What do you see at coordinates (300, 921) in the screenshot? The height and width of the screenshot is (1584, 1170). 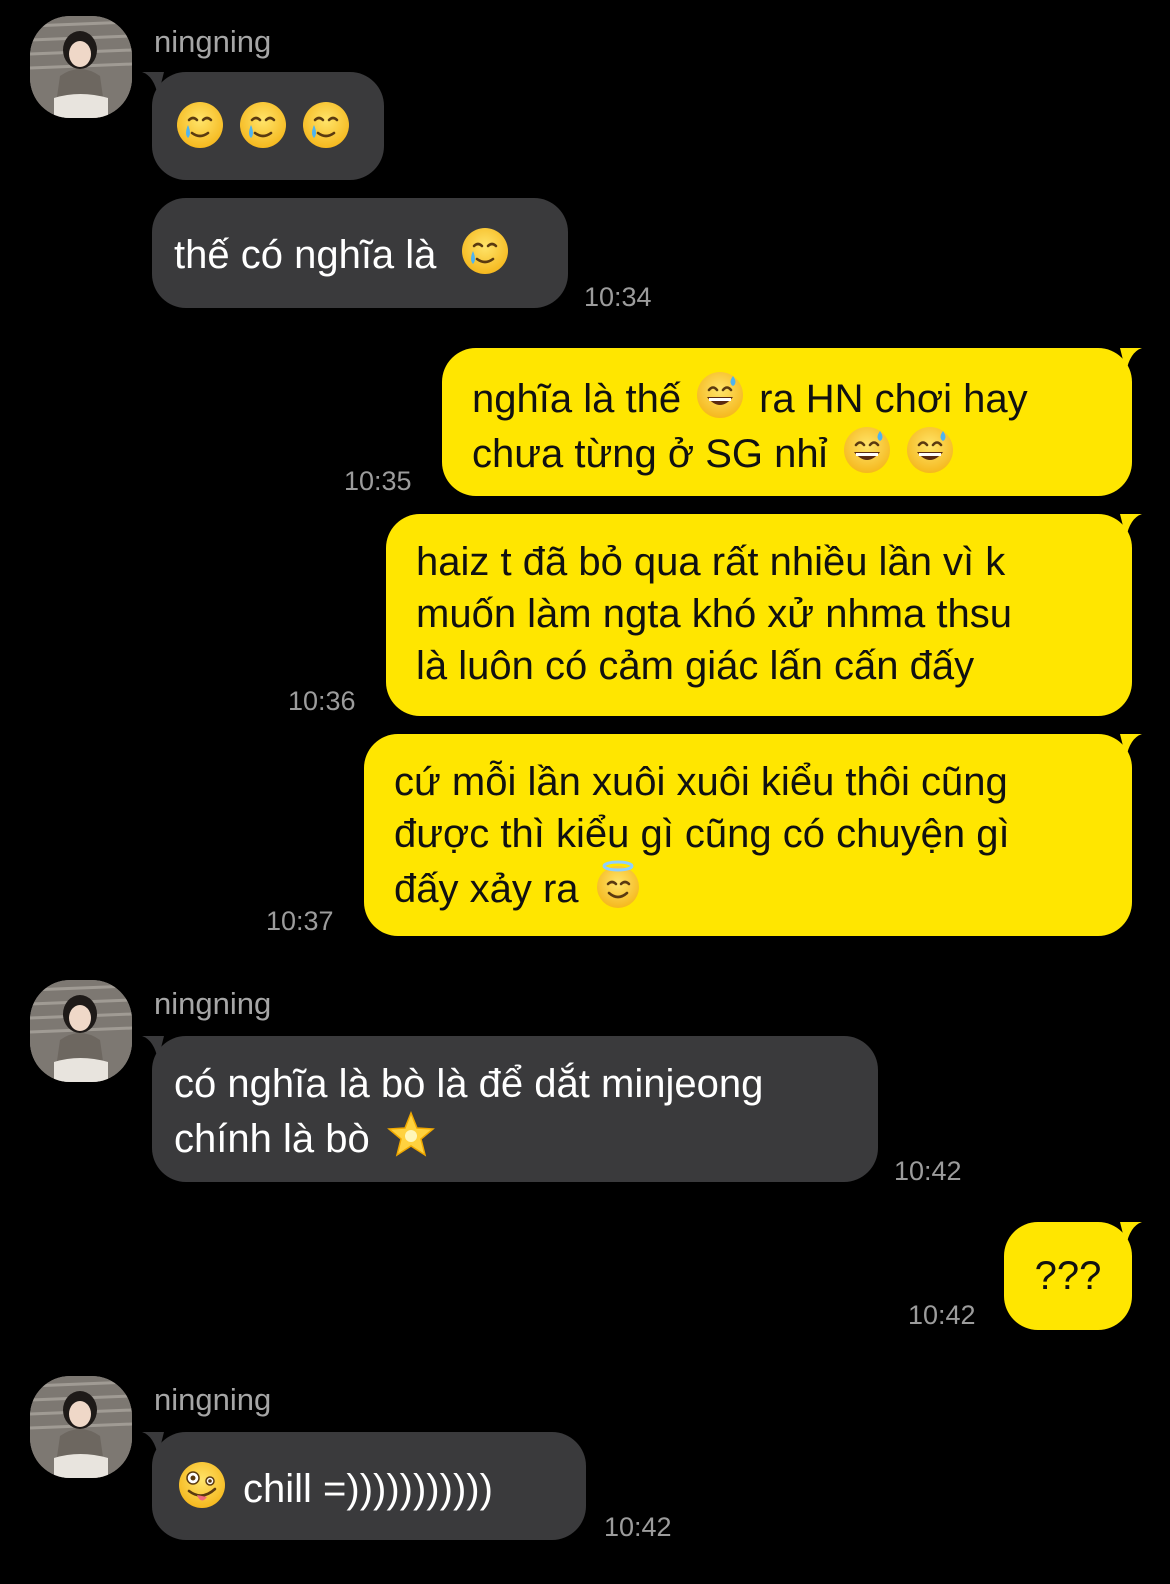 I see `message-timestamp: 10:37` at bounding box center [300, 921].